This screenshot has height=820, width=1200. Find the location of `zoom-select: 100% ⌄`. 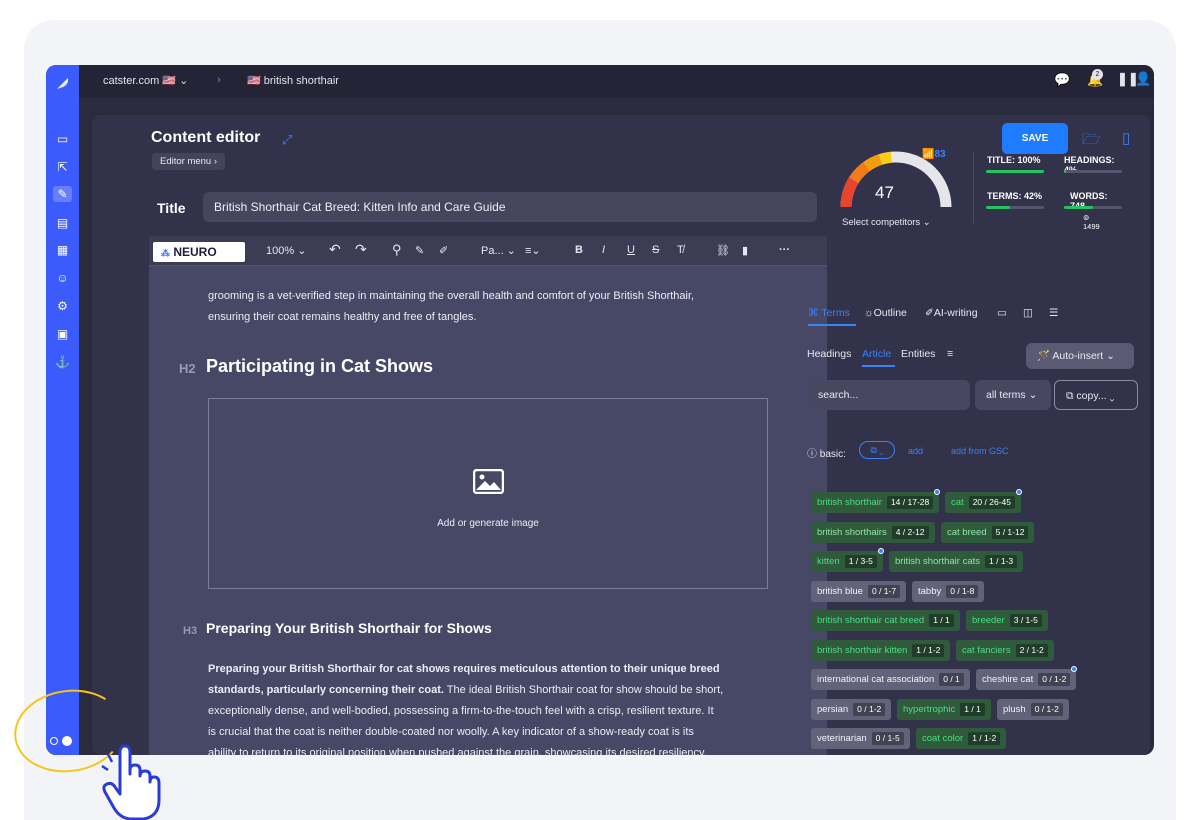

zoom-select: 100% ⌄ is located at coordinates (286, 250).